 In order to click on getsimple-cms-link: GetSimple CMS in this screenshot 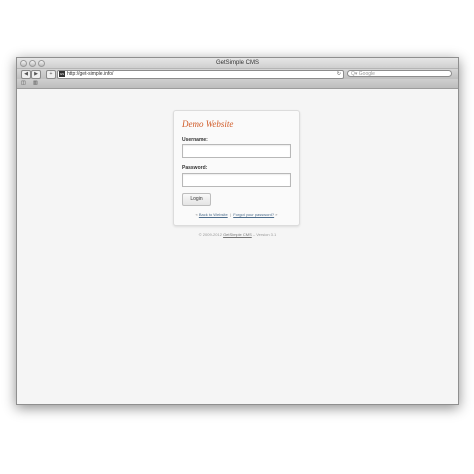, I will do `click(237, 234)`.